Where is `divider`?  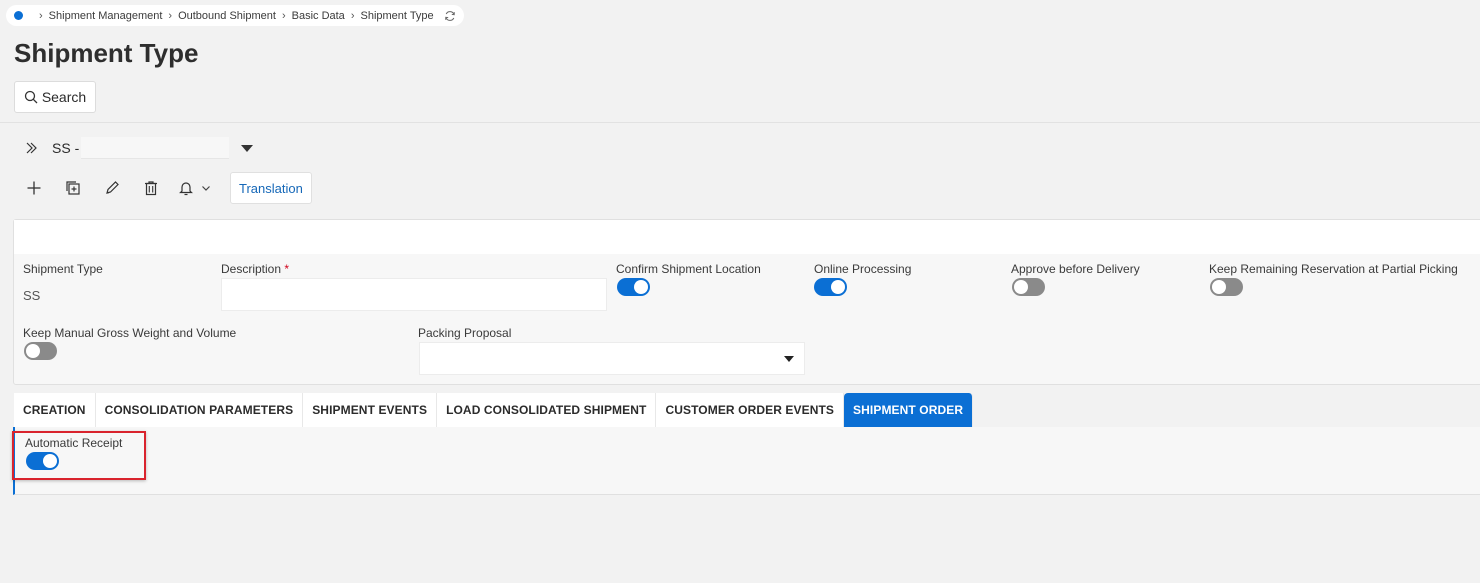
divider is located at coordinates (740, 122).